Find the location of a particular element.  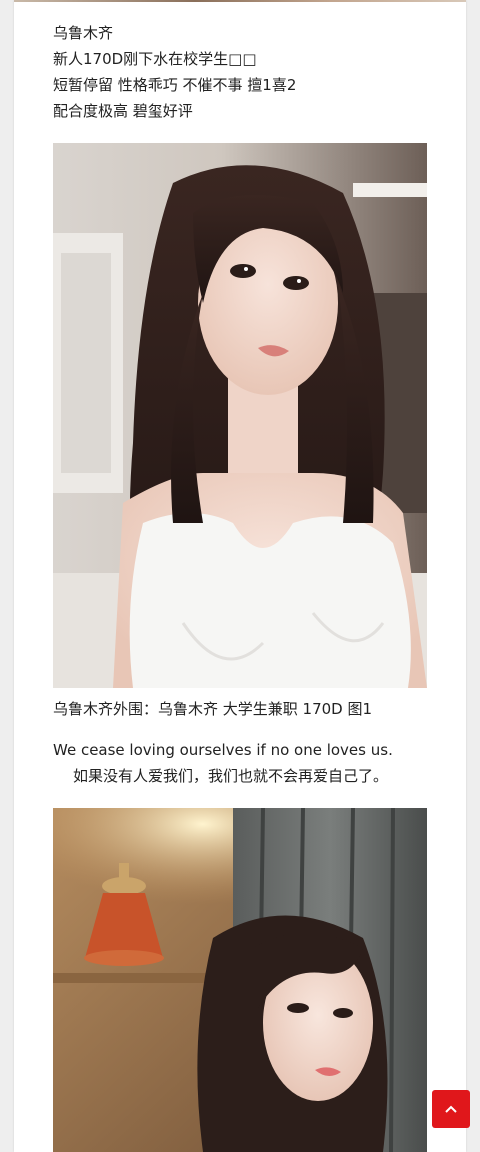

quote-chinese: 如果没有人爱我们，我们也就不会再爱自己了。 is located at coordinates (231, 776).